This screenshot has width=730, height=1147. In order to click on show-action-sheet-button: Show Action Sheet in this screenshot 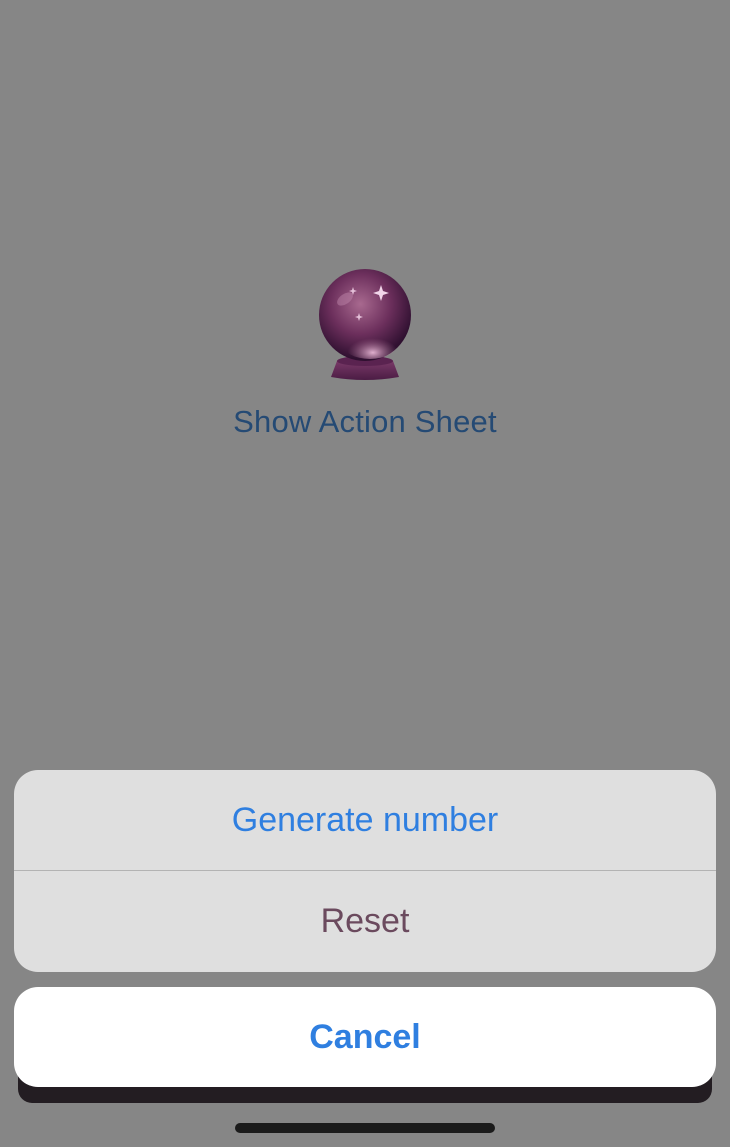, I will do `click(365, 422)`.